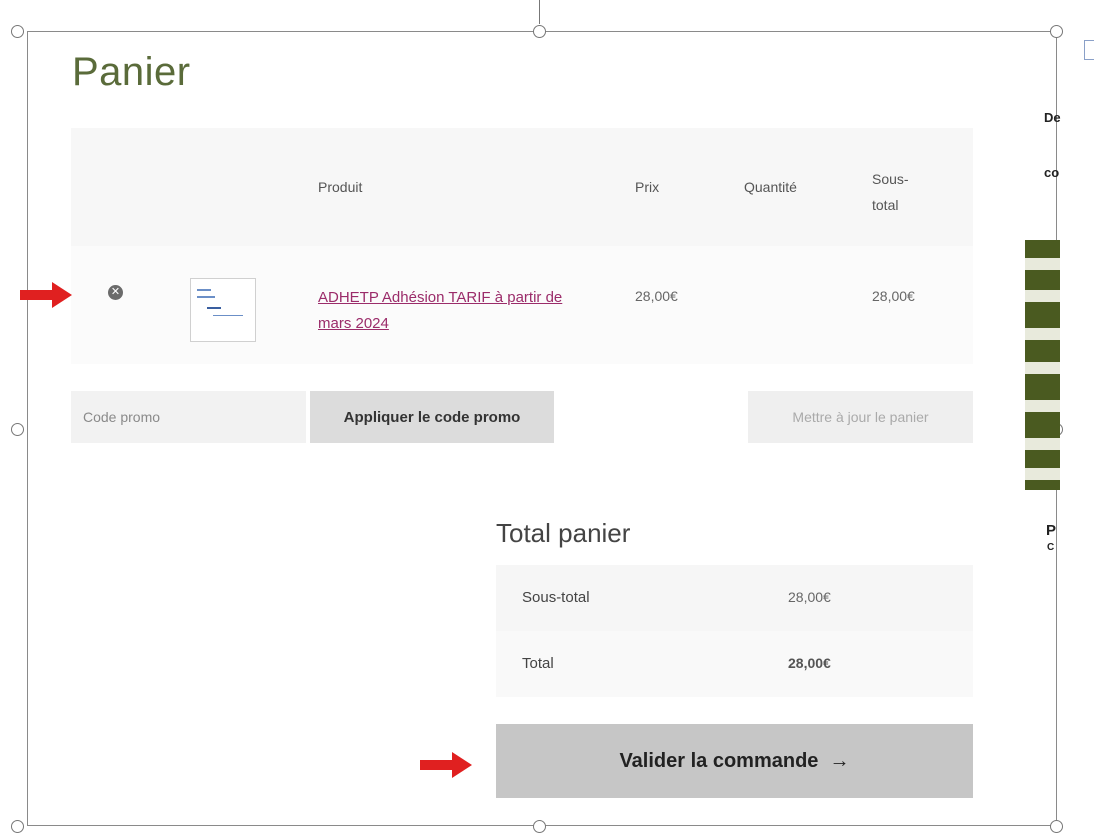 This screenshot has width=1094, height=836. I want to click on subtotal-value: 28,00€, so click(809, 597).